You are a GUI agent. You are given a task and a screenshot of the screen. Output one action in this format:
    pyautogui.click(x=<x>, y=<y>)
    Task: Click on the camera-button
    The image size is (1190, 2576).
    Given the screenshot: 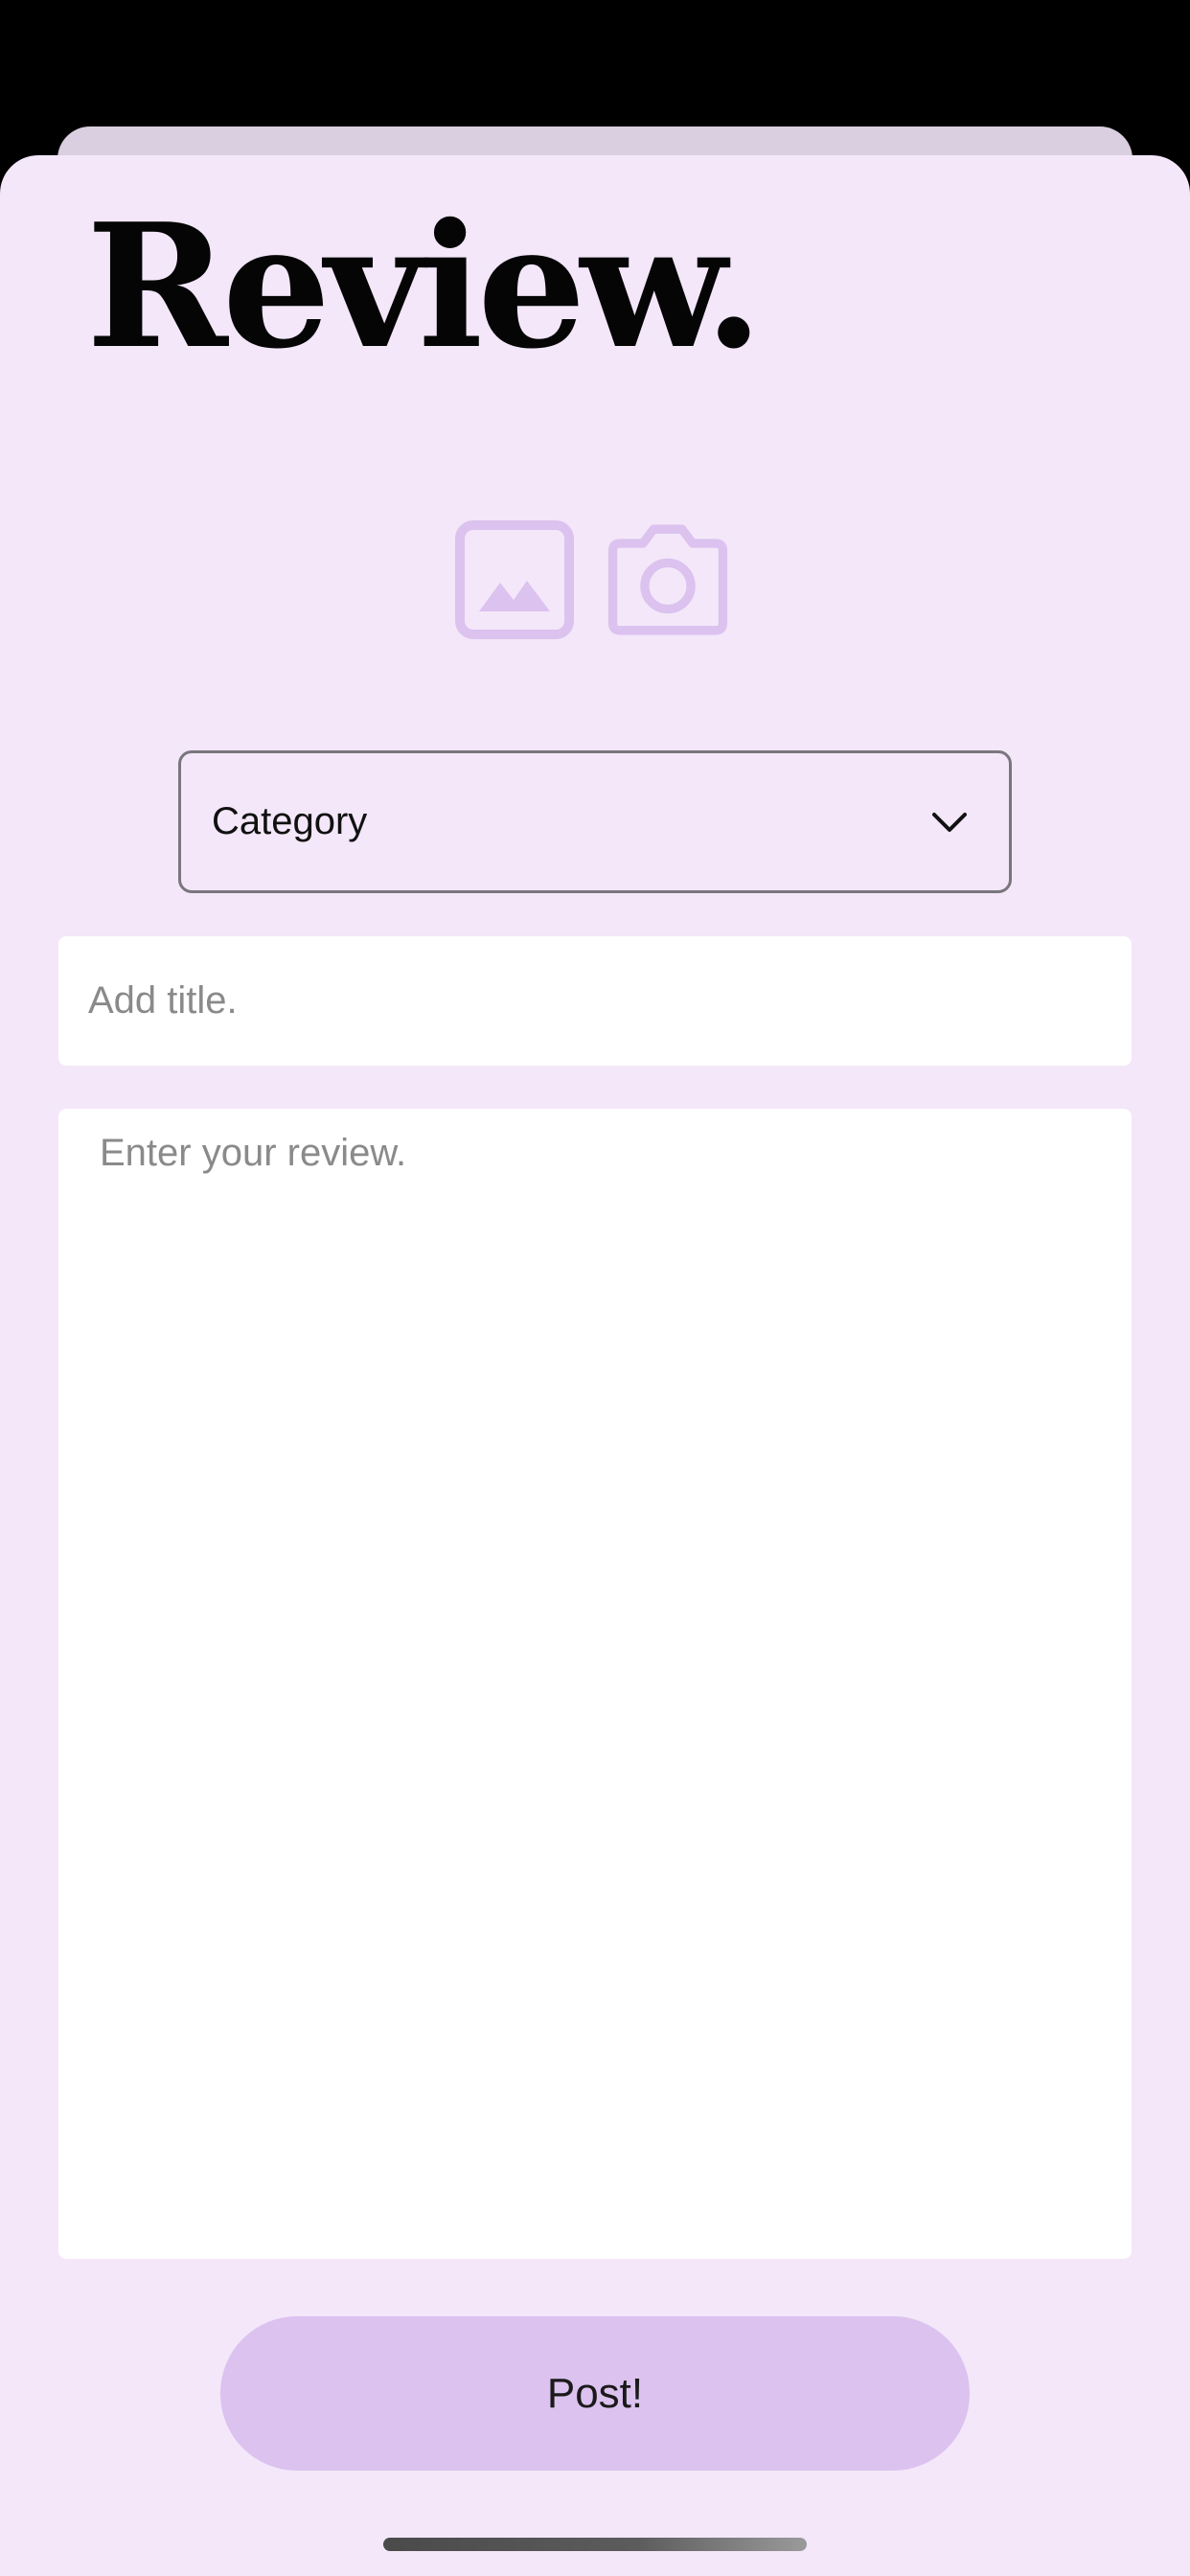 What is the action you would take?
    pyautogui.click(x=668, y=580)
    